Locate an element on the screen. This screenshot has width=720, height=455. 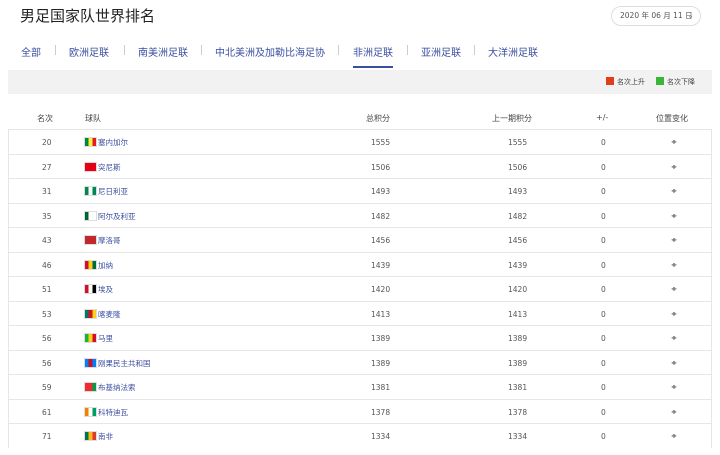
rank-cell: 35 is located at coordinates (47, 216).